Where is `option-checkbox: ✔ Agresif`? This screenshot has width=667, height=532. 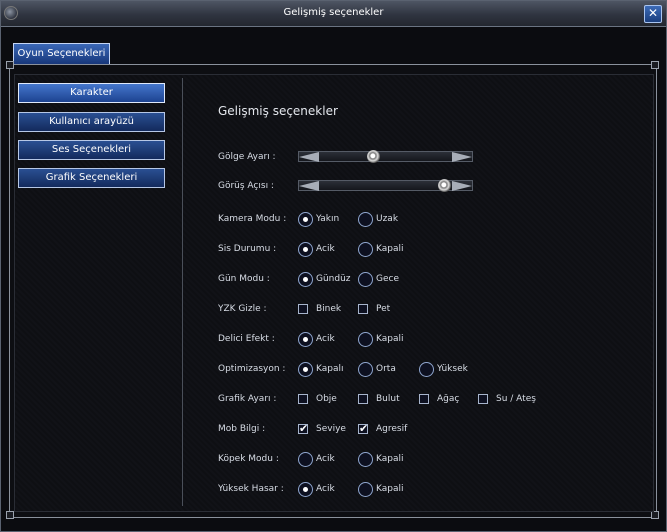 option-checkbox: ✔ Agresif is located at coordinates (382, 429).